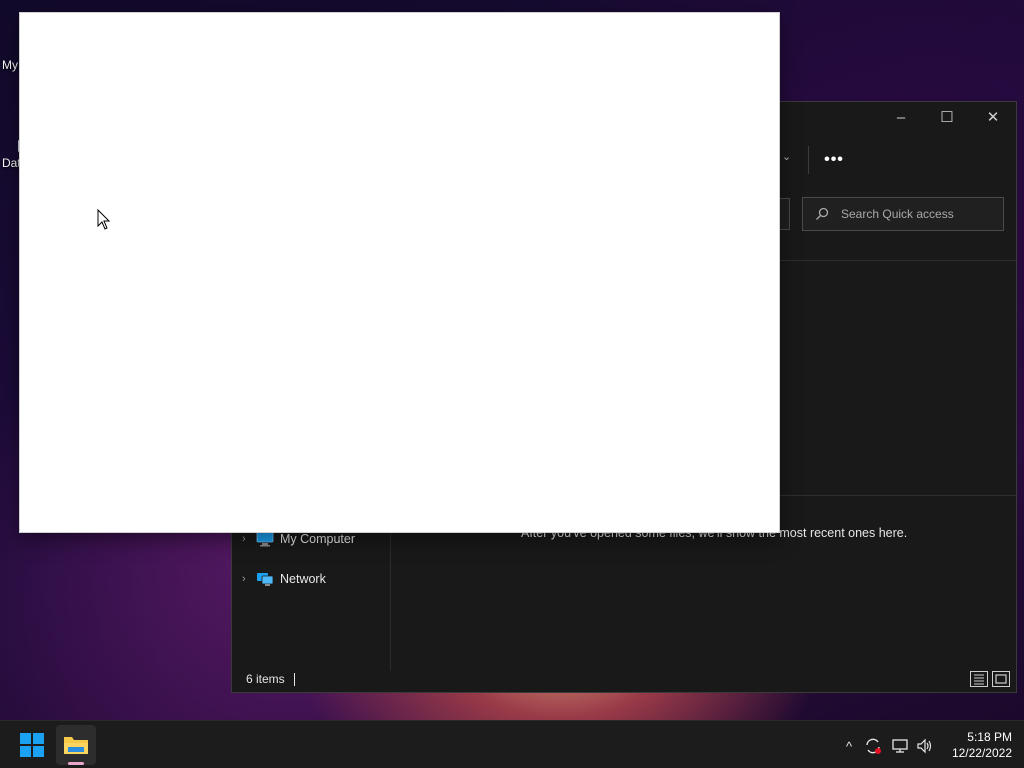  Describe the element at coordinates (76, 763) in the screenshot. I see `active-app-indicator` at that location.